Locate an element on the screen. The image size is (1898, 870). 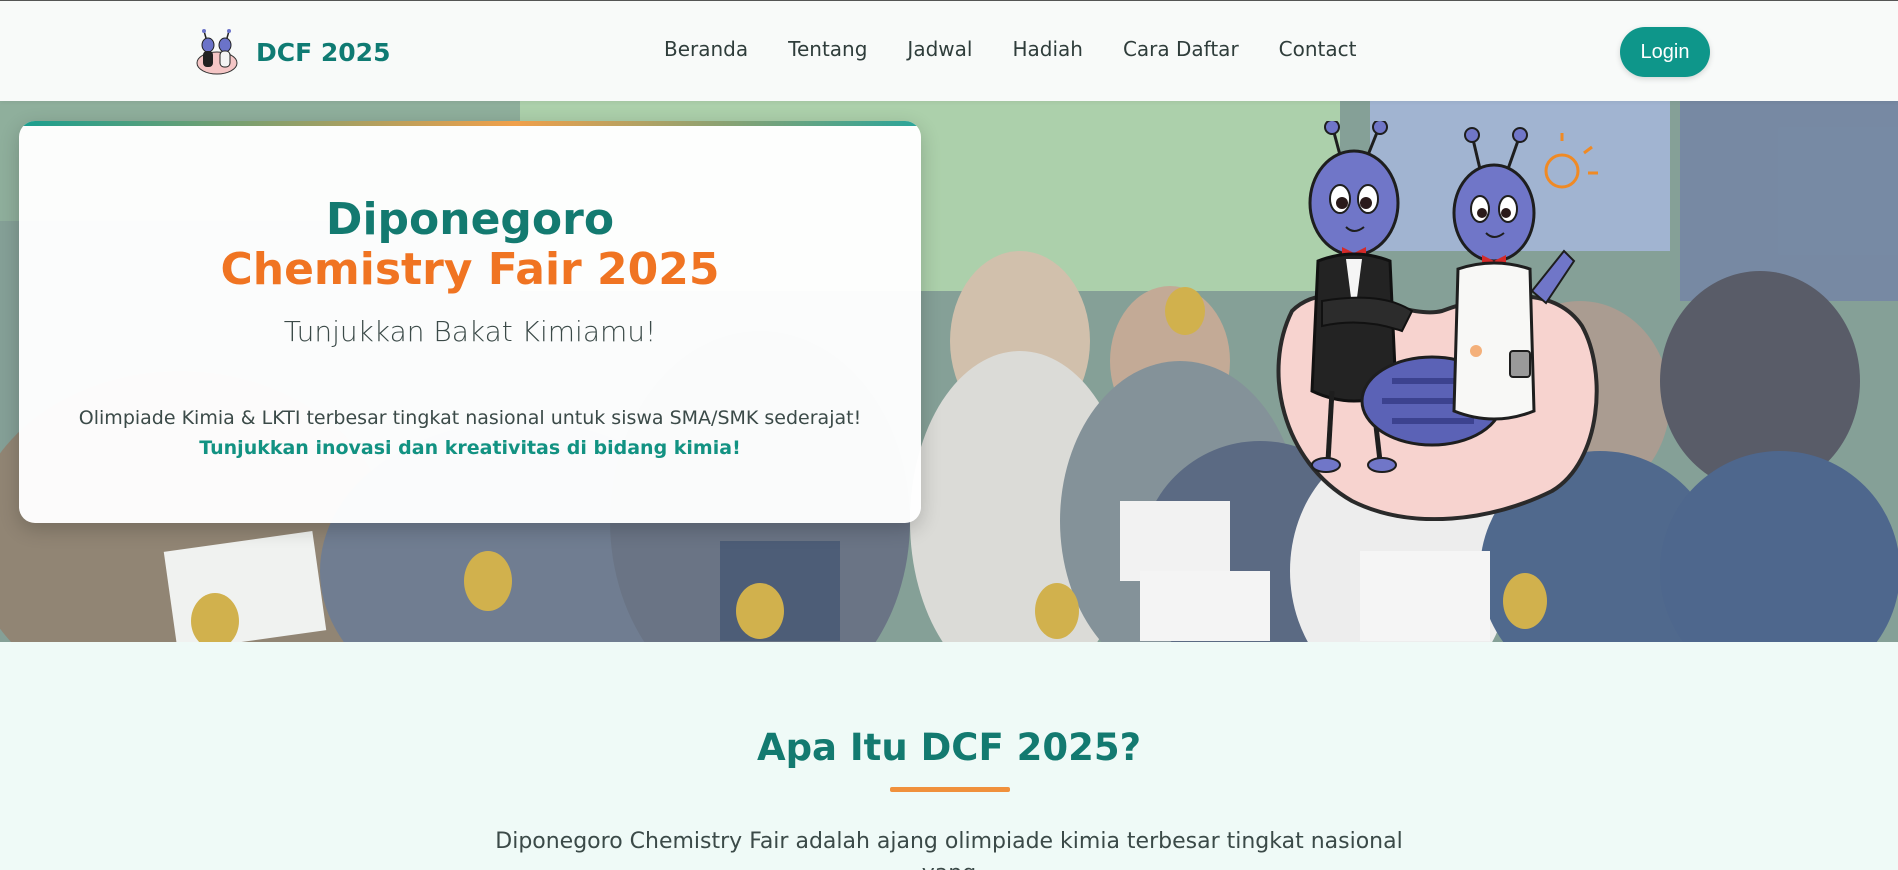
hero-title-line1: Diponegoro is located at coordinates (470, 219).